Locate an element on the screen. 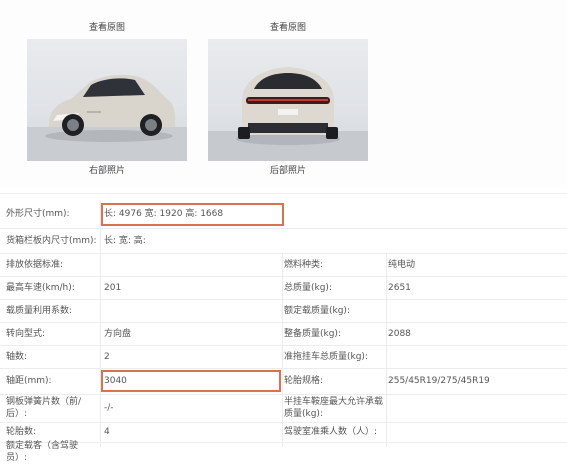  spec-label: 整备质量(kg): is located at coordinates (312, 333).